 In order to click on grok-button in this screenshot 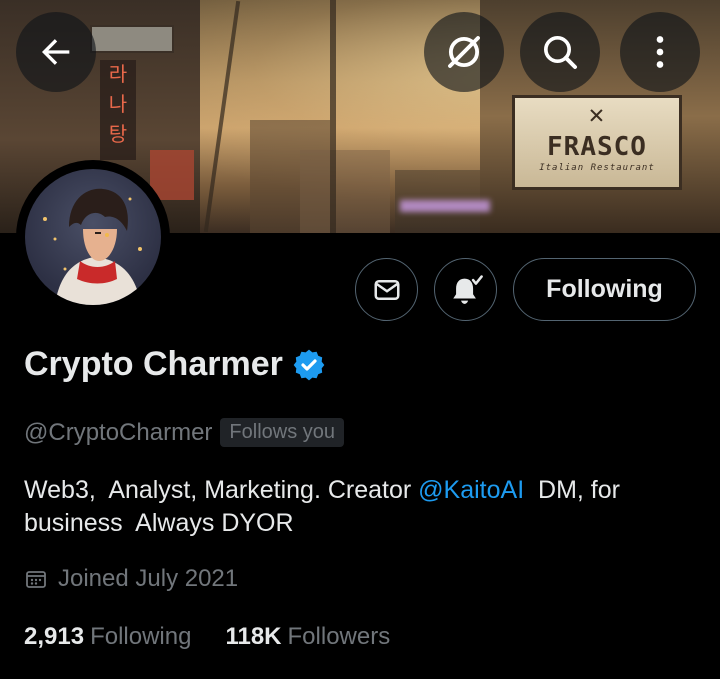, I will do `click(464, 52)`.